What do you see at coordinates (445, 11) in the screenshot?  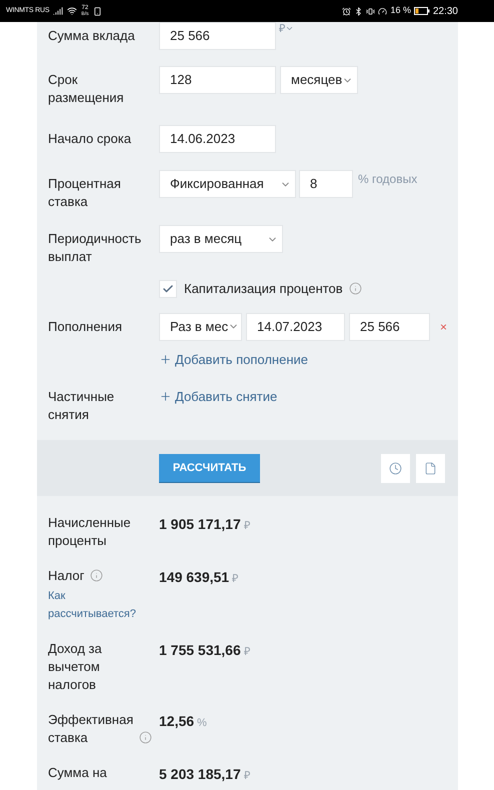 I see `clock-time: 22:30` at bounding box center [445, 11].